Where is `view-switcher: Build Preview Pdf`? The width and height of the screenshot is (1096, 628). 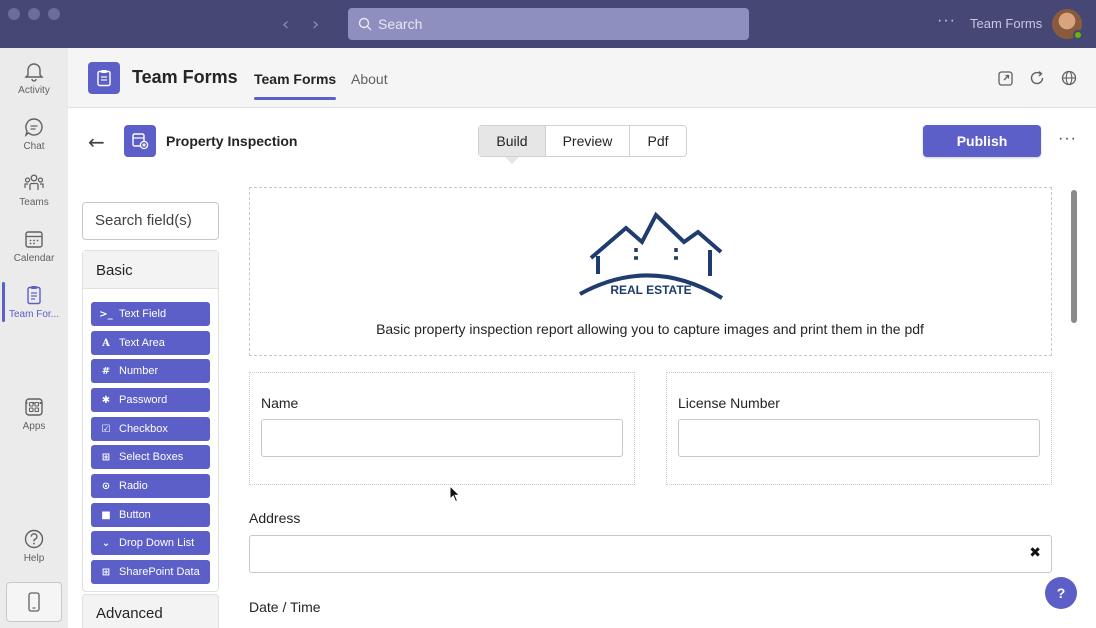
view-switcher: Build Preview Pdf is located at coordinates (582, 144).